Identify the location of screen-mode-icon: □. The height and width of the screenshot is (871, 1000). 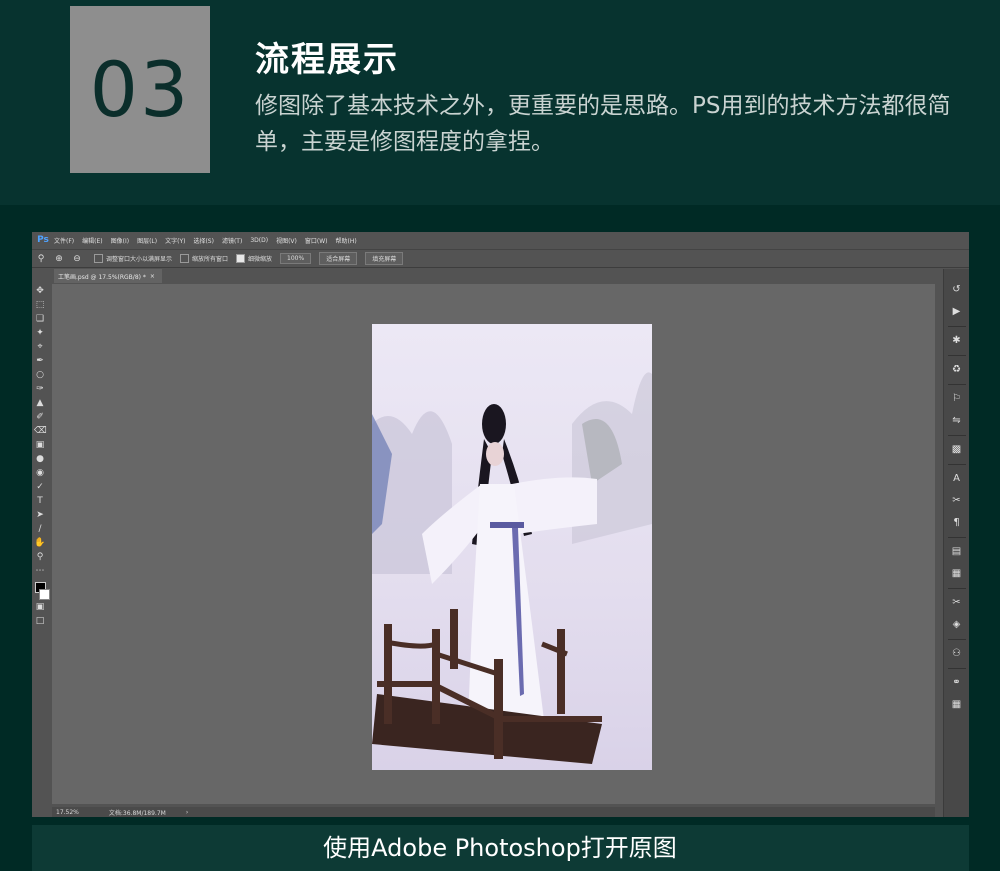
(40, 621).